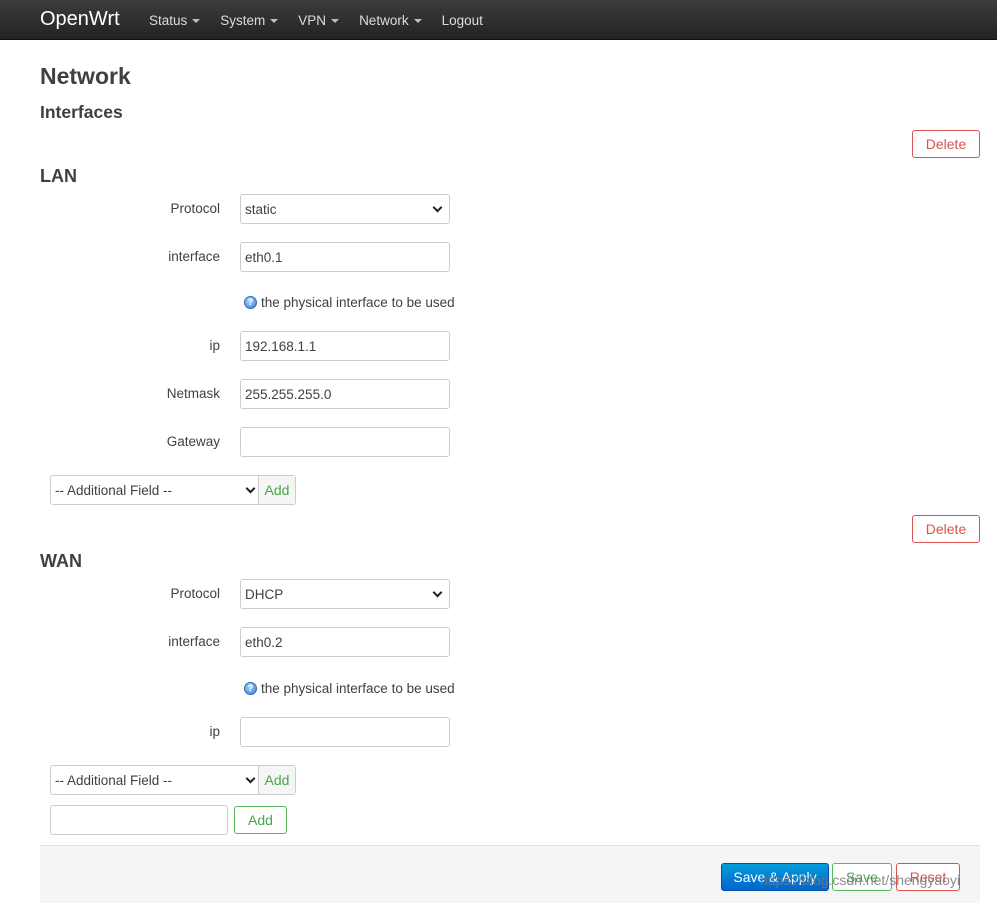  Describe the element at coordinates (114, 490) in the screenshot. I see `lan-additional-field-value: -- Additional Field --` at that location.